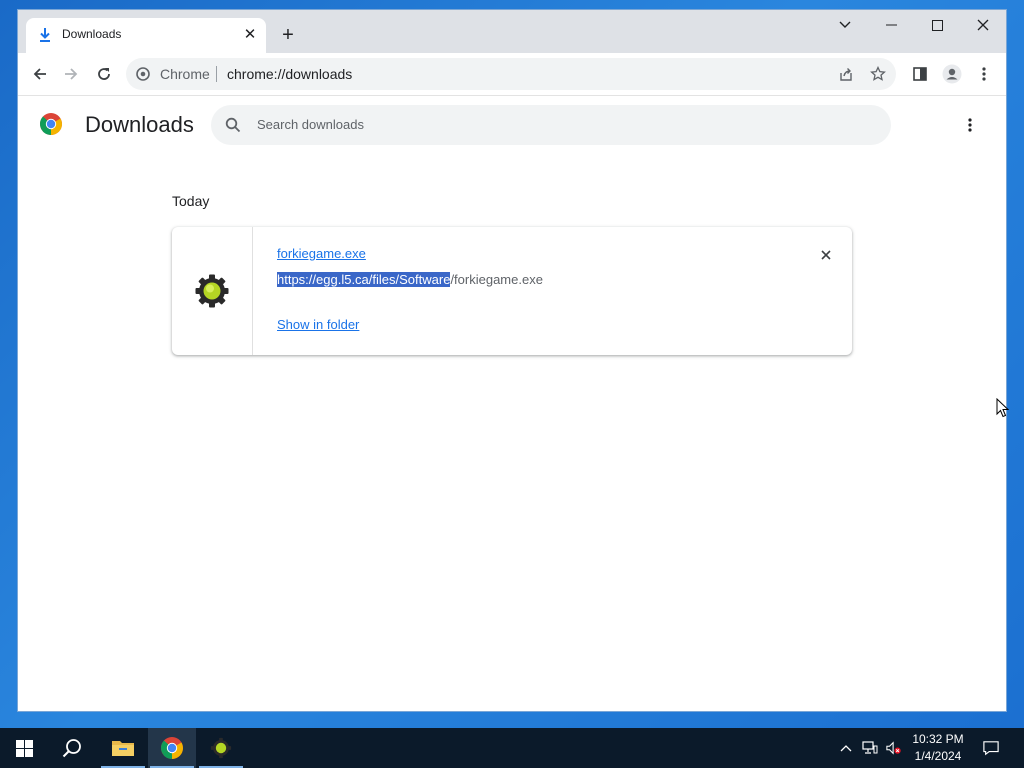 Image resolution: width=1024 pixels, height=768 pixels. Describe the element at coordinates (250, 35) in the screenshot. I see `tab-close-icon: ✕` at that location.